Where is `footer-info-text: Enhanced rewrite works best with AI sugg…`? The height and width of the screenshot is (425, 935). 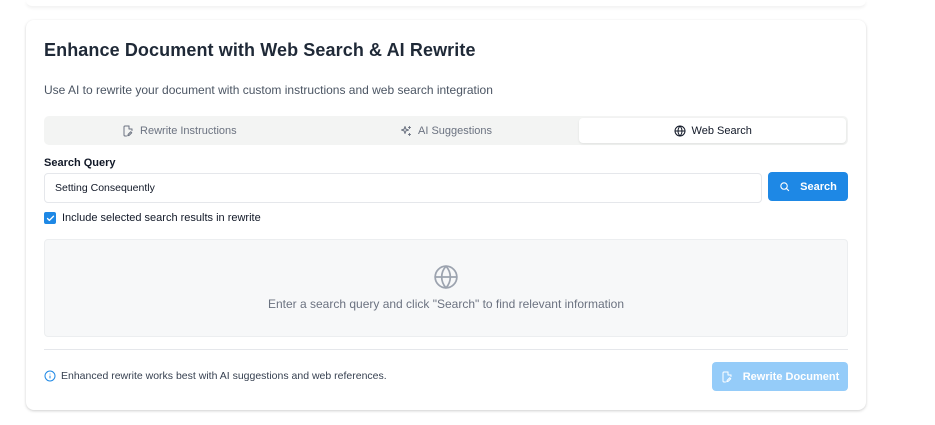 footer-info-text: Enhanced rewrite works best with AI sugg… is located at coordinates (224, 376).